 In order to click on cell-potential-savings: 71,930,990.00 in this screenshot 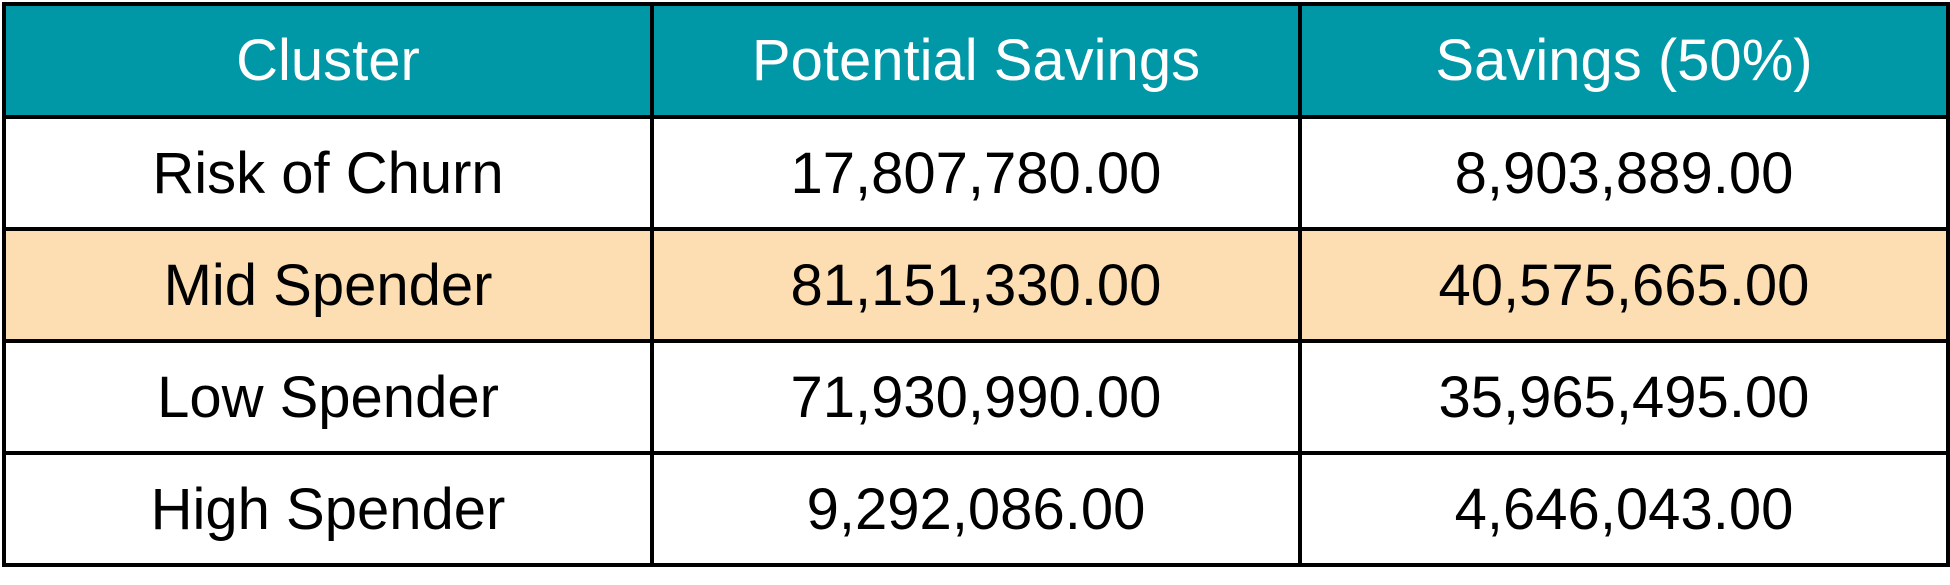, I will do `click(976, 397)`.